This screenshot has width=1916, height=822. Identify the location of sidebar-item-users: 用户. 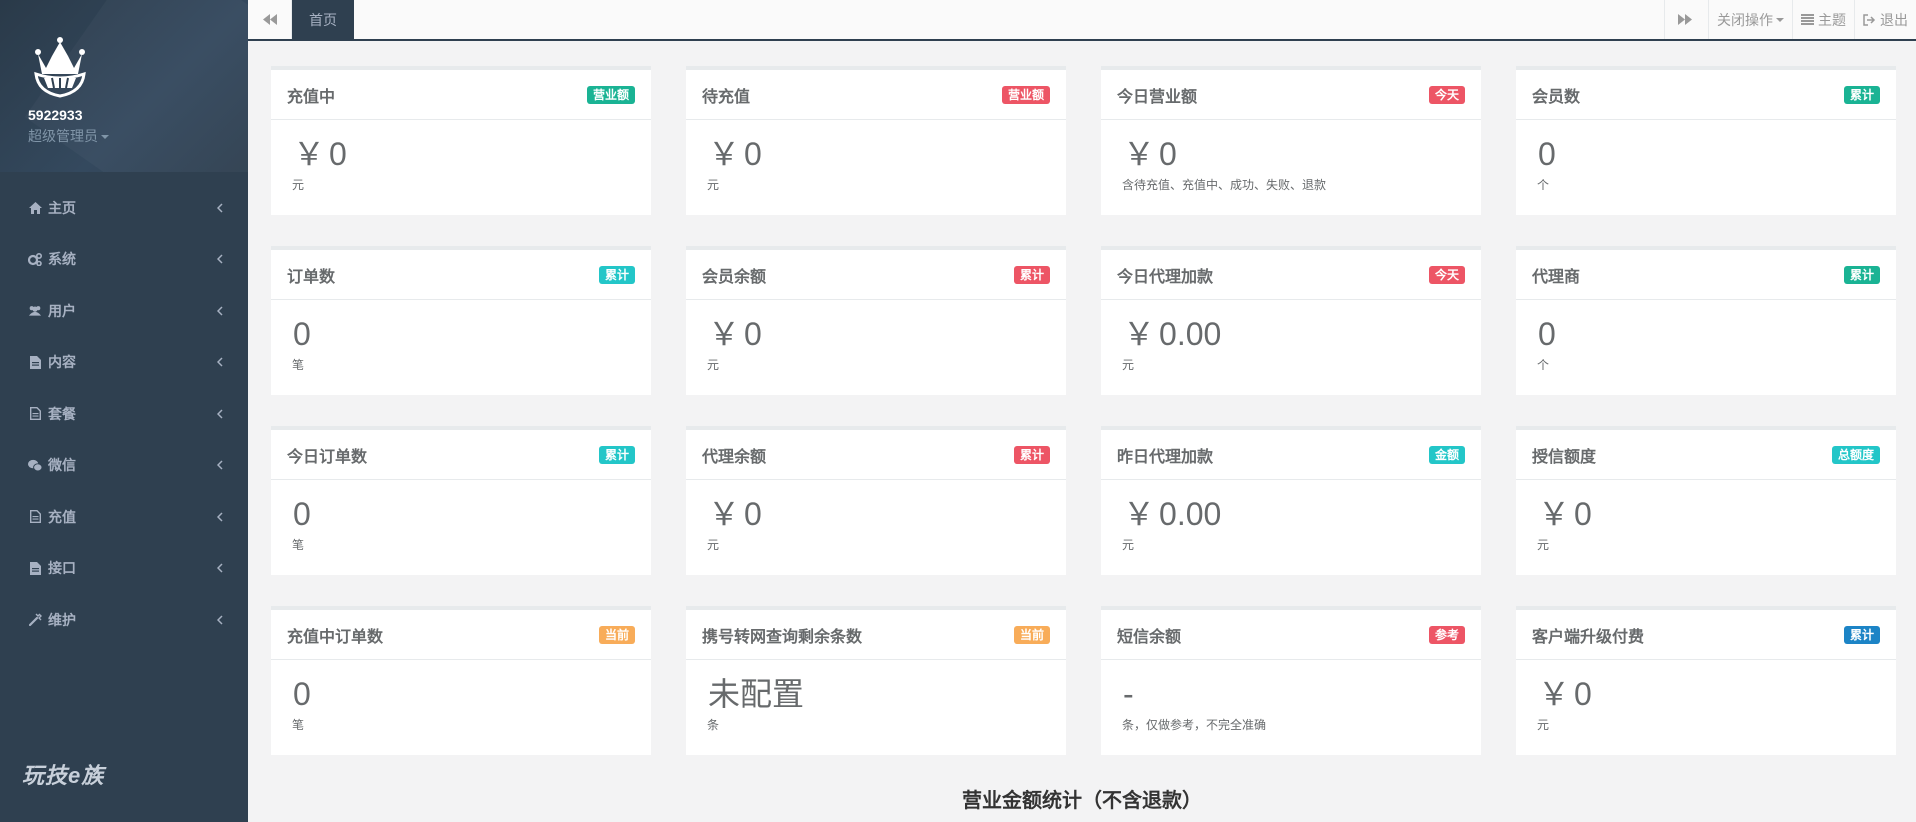
(124, 311).